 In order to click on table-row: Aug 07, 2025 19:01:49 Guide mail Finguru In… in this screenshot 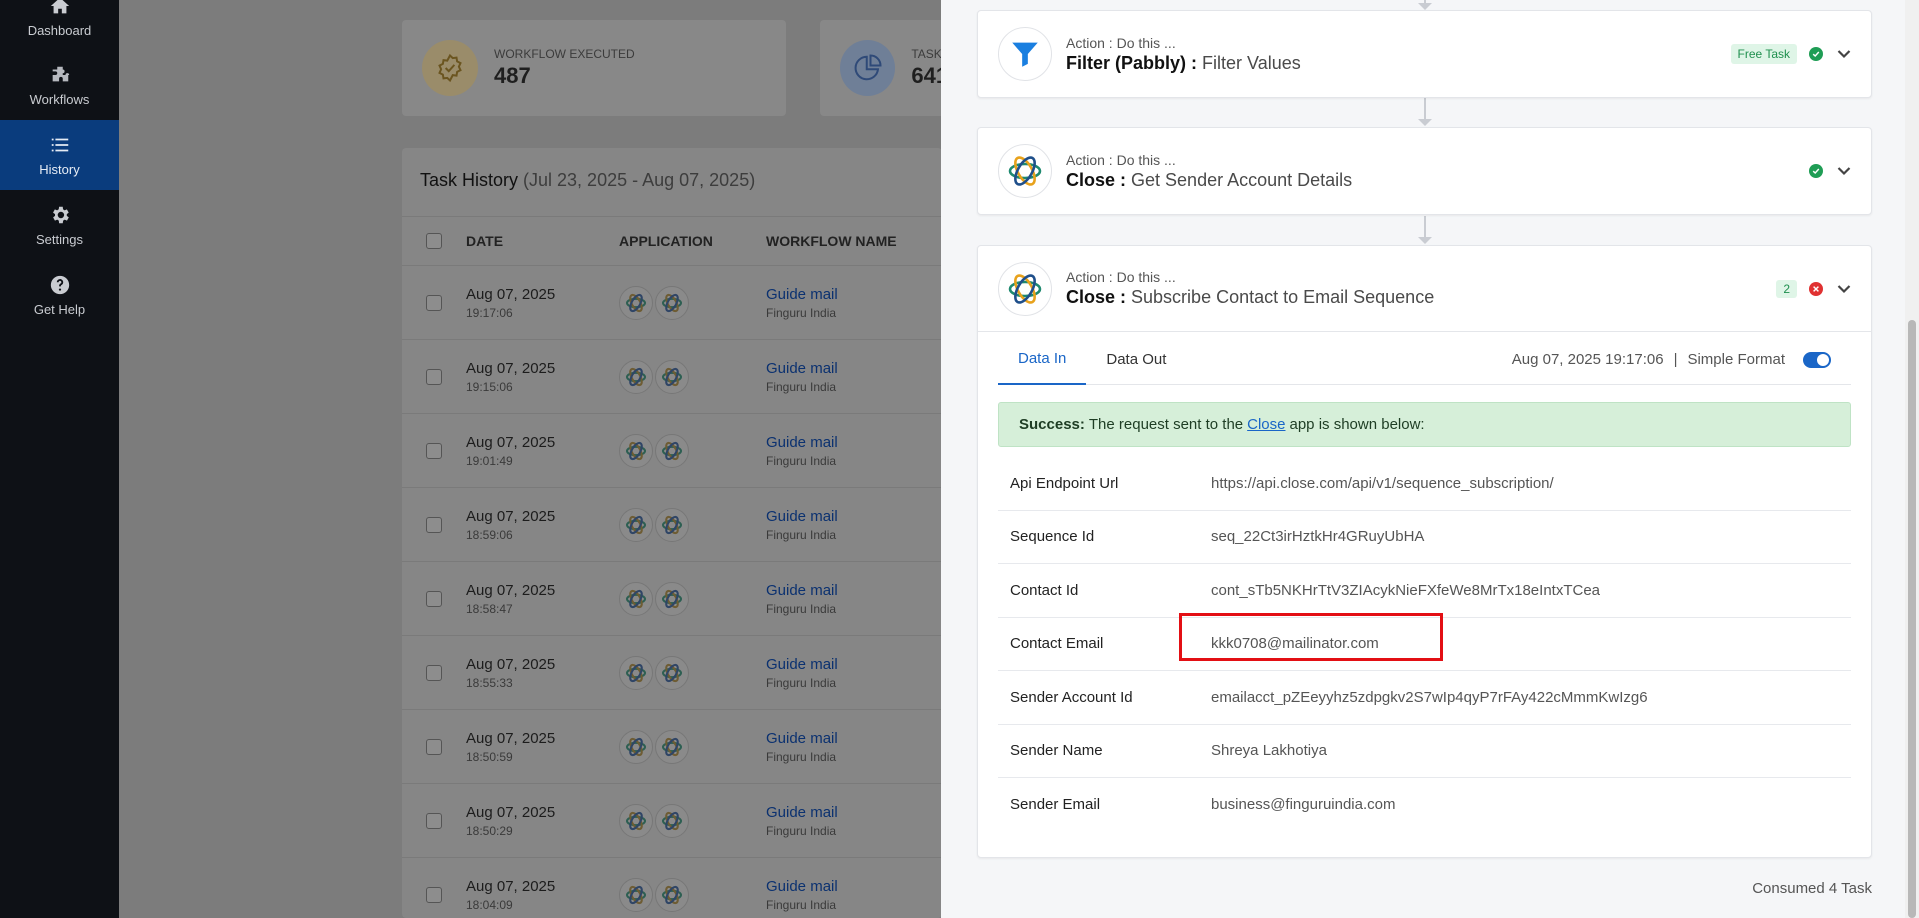, I will do `click(672, 451)`.